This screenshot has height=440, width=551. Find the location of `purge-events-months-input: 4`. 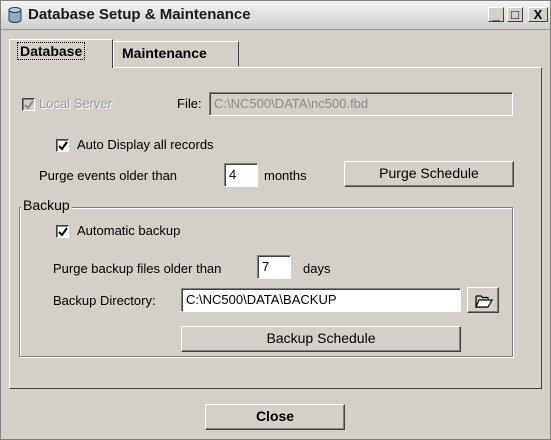

purge-events-months-input: 4 is located at coordinates (241, 175).